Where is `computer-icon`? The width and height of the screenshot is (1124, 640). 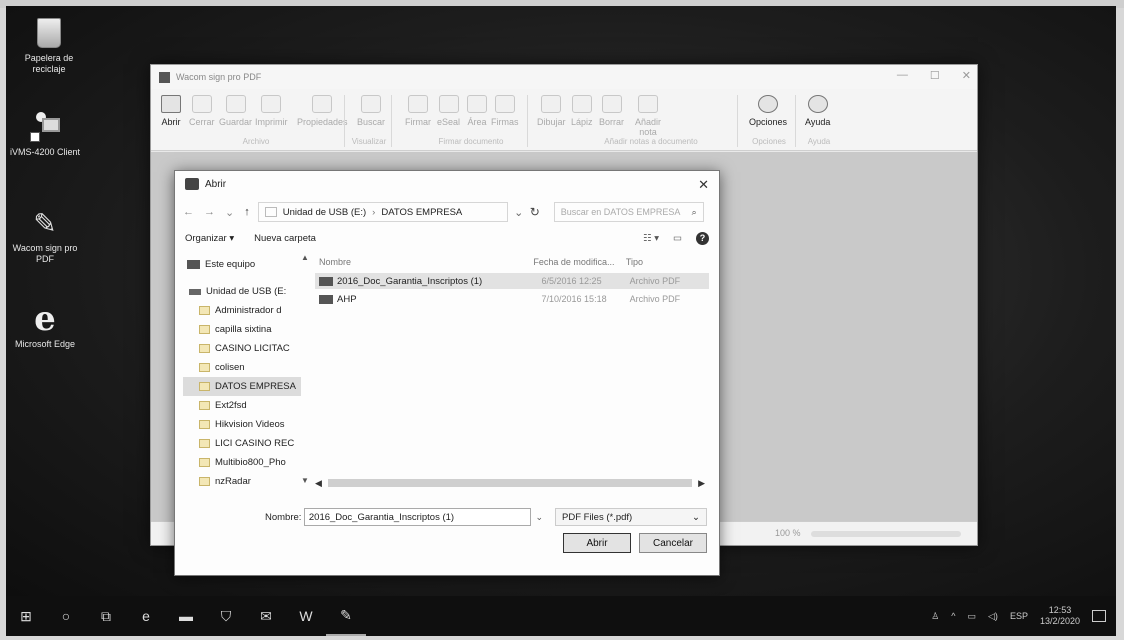
computer-icon is located at coordinates (193, 264).